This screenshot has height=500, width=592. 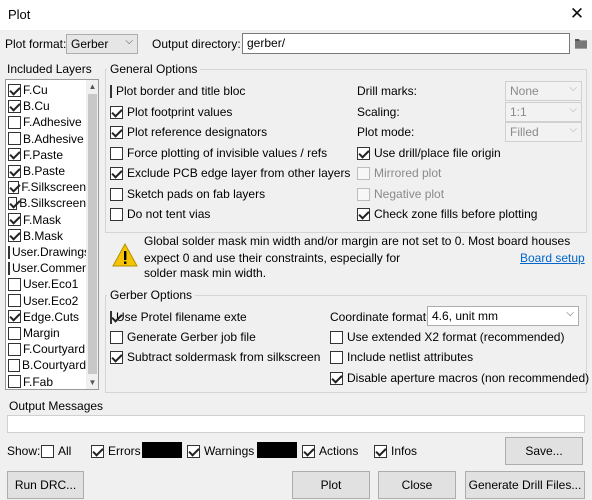 I want to click on general-option: Sketch pads on fab layers, so click(x=187, y=194).